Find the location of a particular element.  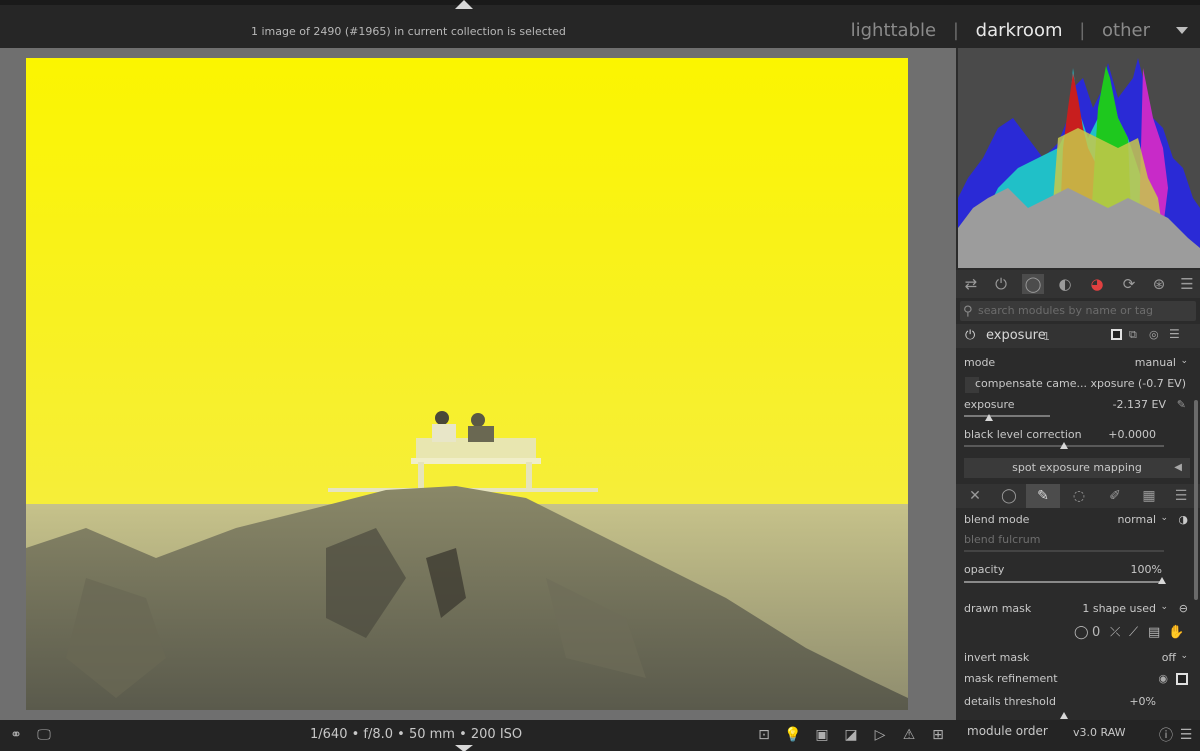

styles-icon: ⚭ is located at coordinates (16, 735).